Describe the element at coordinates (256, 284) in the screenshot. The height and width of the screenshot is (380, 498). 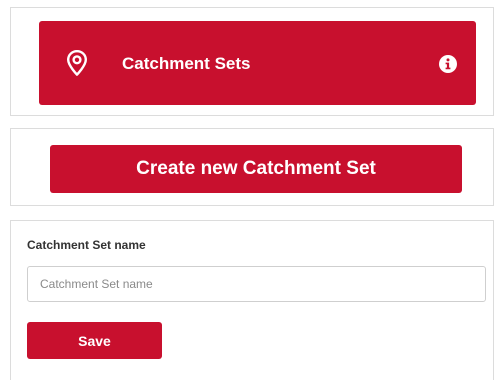
I see `catchment-set-name-input` at that location.